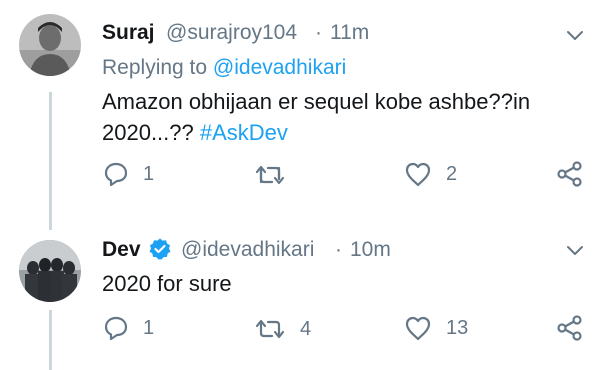 This screenshot has height=370, width=600. I want to click on tweet-text-line2-plain: 2020...??, so click(148, 132).